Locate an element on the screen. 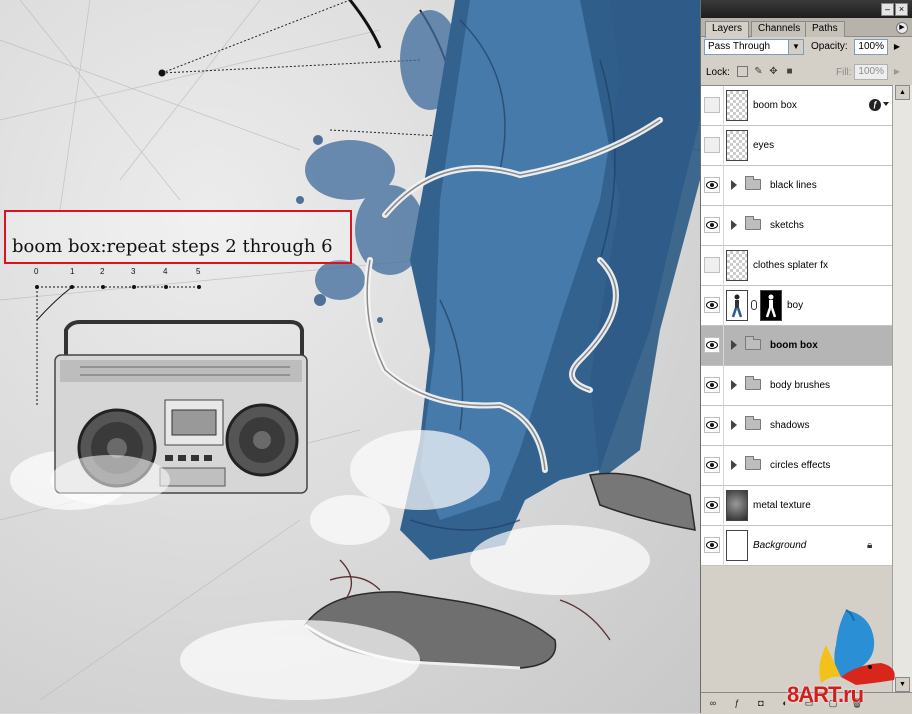 This screenshot has height=714, width=912. layer-name: black lines is located at coordinates (793, 185).